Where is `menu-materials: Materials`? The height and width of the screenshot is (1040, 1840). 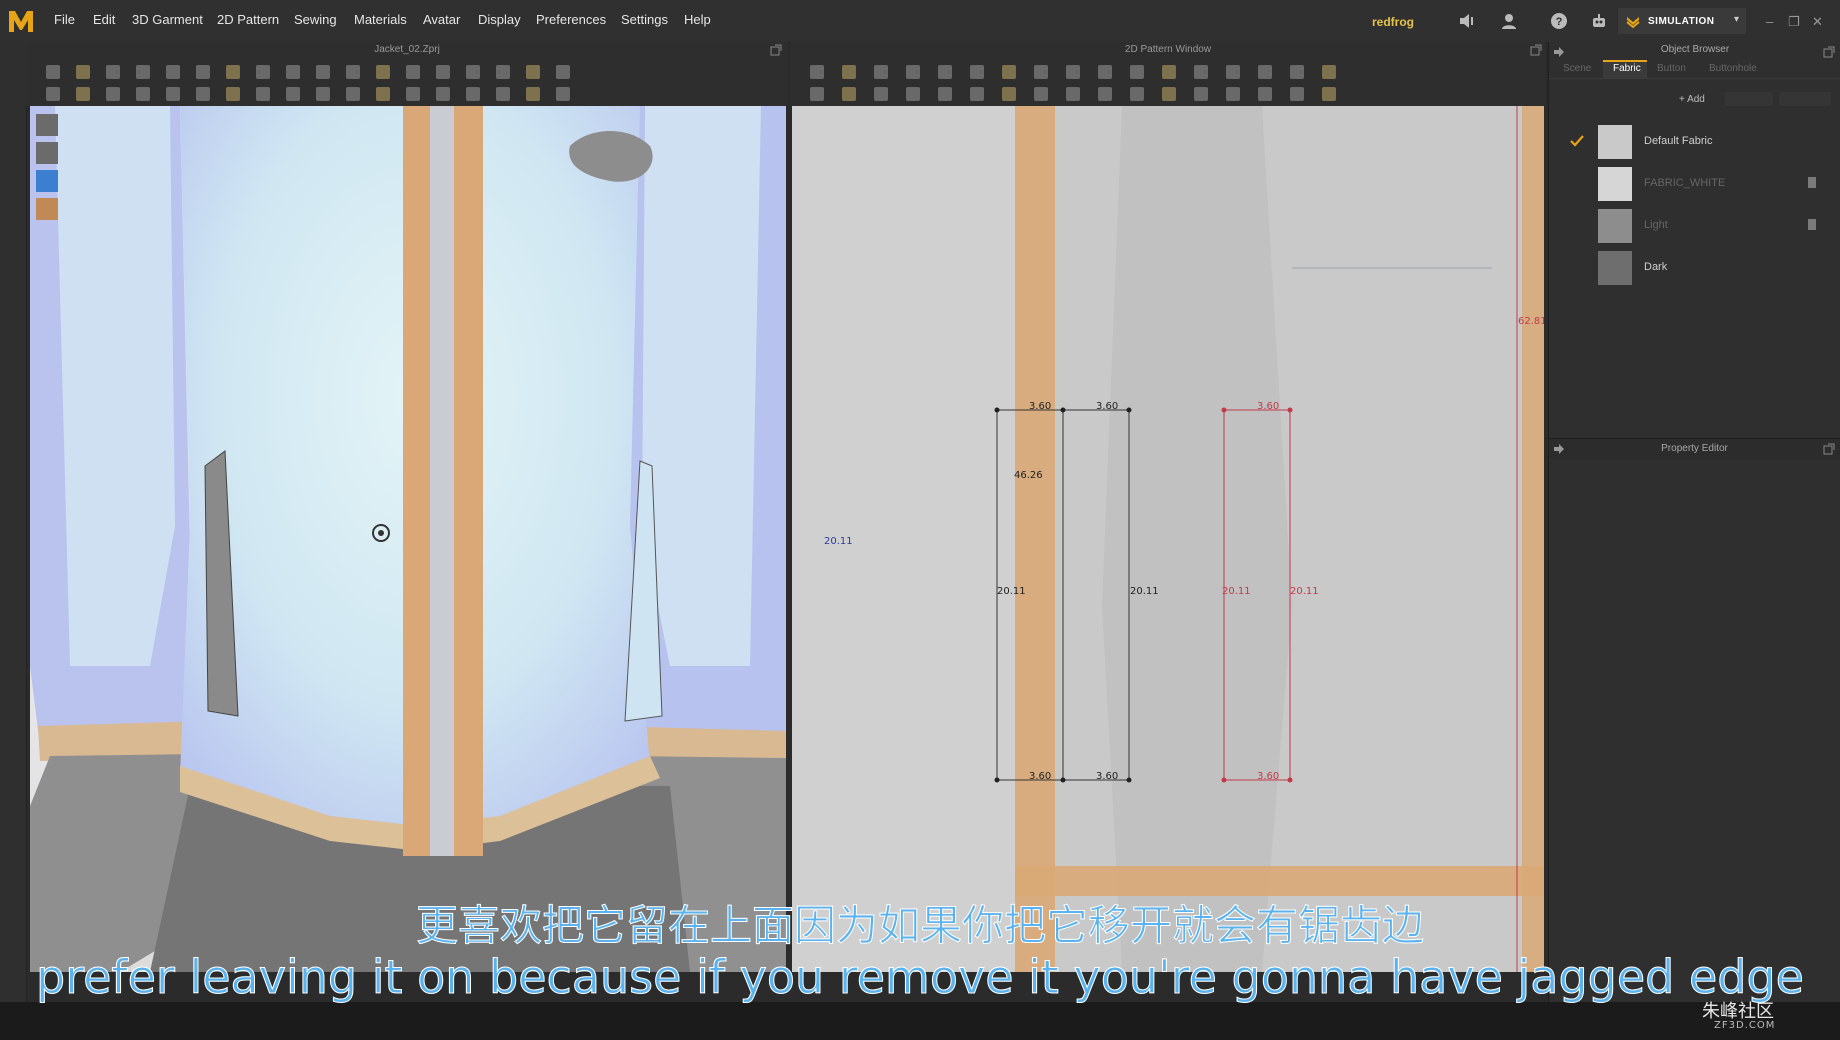
menu-materials: Materials is located at coordinates (380, 19).